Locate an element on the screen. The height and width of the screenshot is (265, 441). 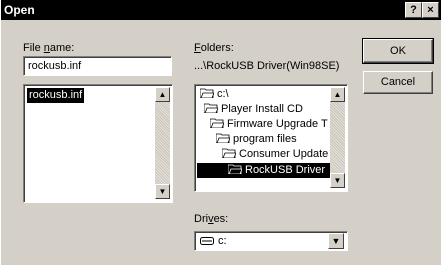
folders-label-suffix: olders: is located at coordinates (217, 48).